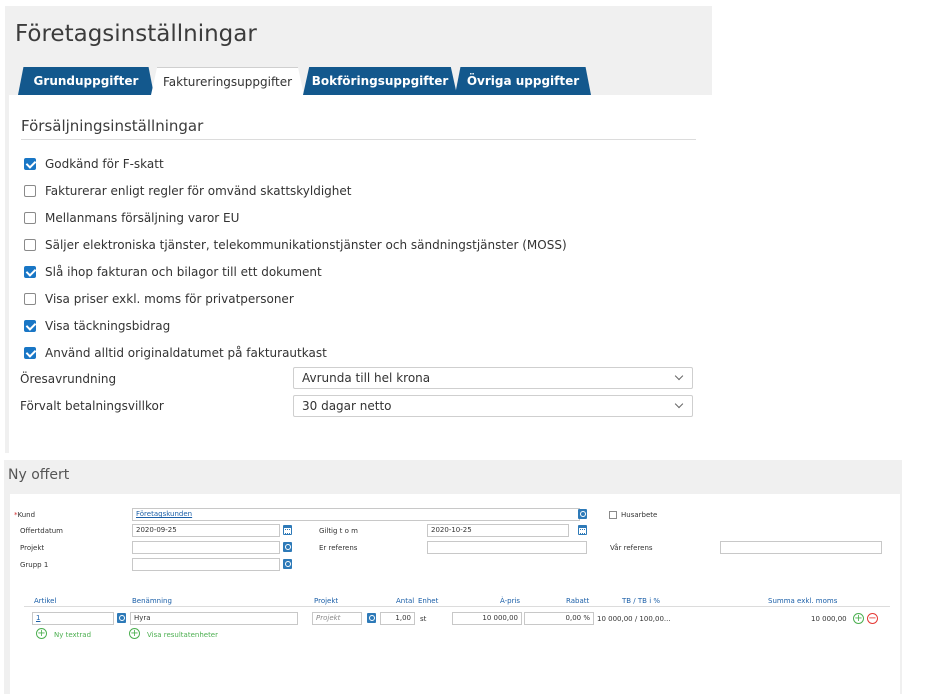 Image resolution: width=930 pixels, height=694 pixels. I want to click on customer-label: *Kund, so click(24, 515).